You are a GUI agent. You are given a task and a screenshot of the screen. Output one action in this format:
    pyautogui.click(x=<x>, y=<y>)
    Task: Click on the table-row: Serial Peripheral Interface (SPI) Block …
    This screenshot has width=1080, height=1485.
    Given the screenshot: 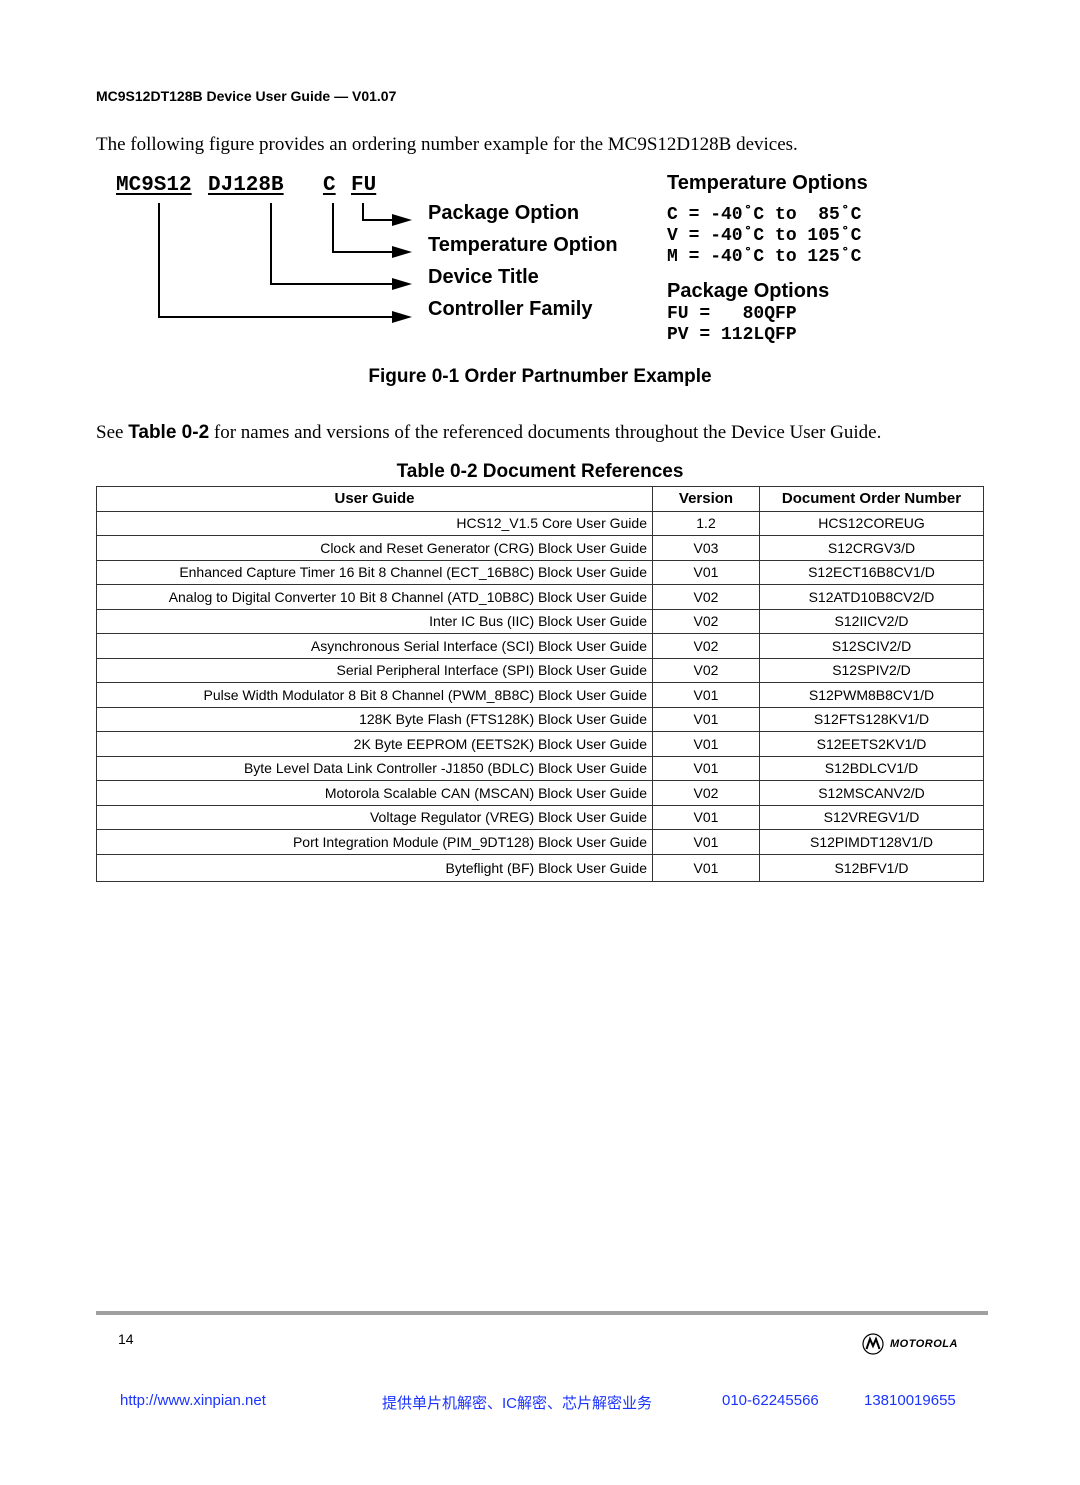 What is the action you would take?
    pyautogui.click(x=540, y=670)
    